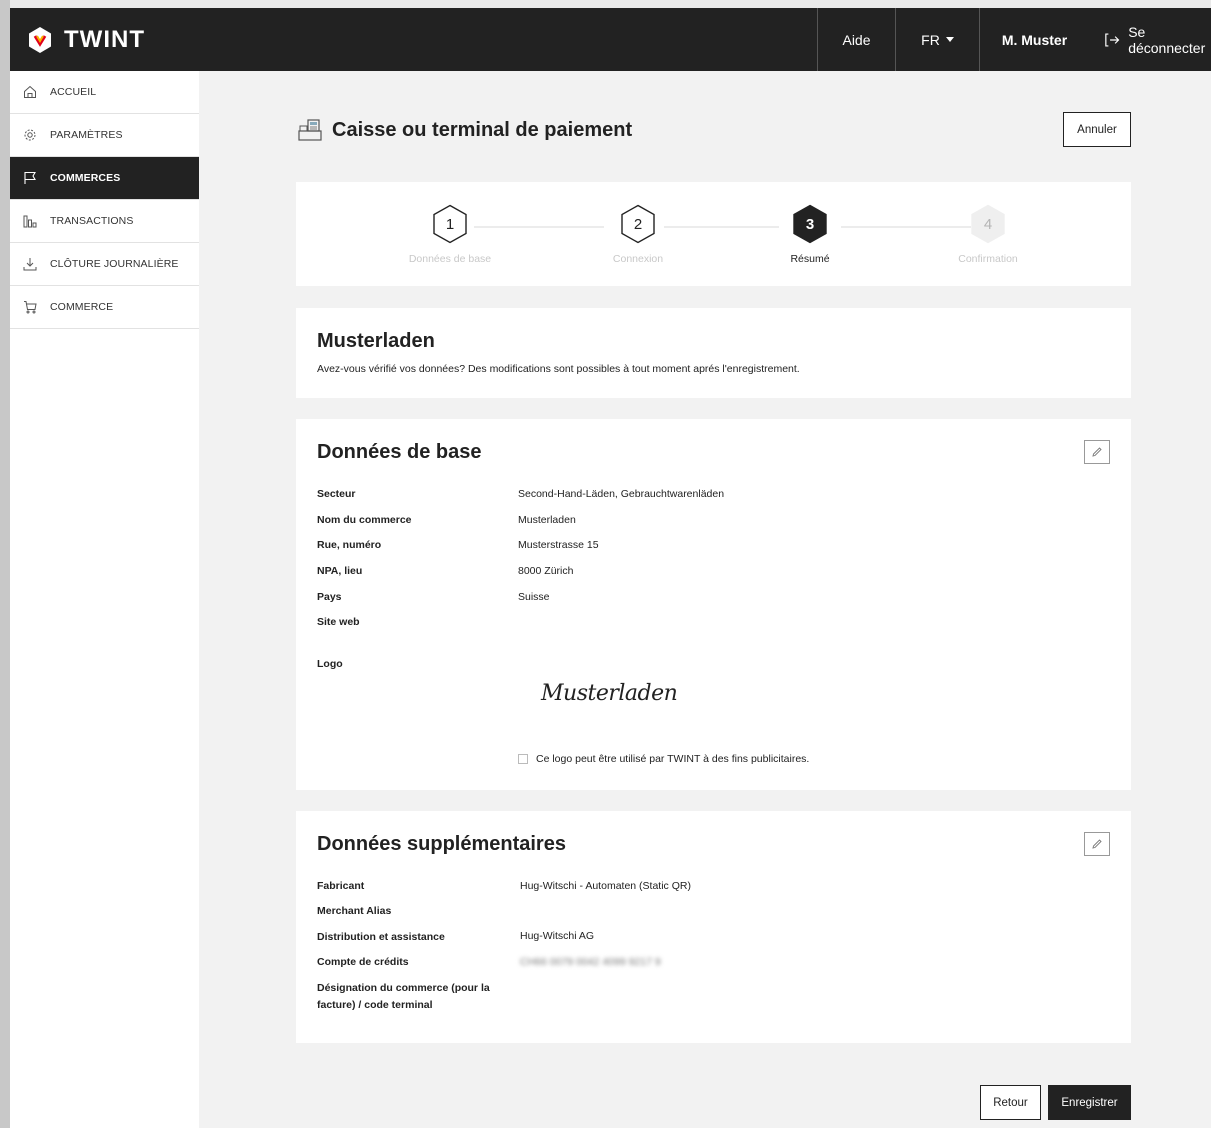 This screenshot has height=1128, width=1211. I want to click on step-number: 2, so click(638, 224).